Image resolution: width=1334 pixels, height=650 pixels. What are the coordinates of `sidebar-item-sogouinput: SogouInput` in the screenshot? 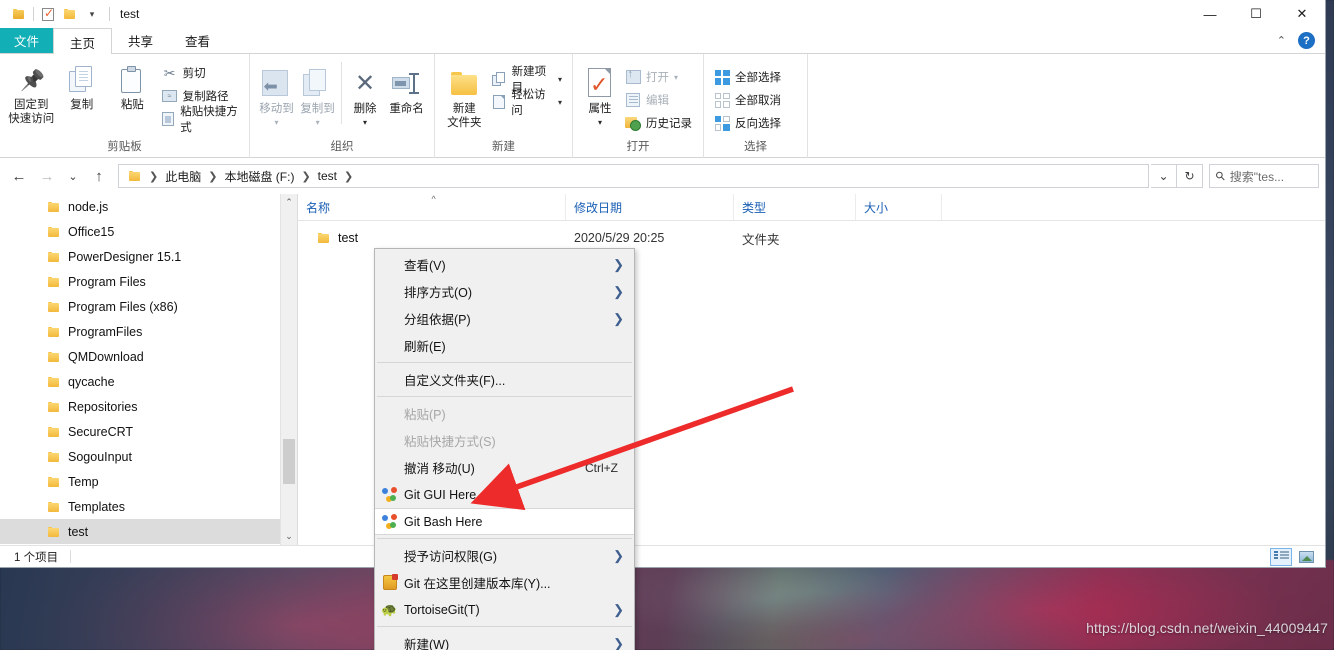 It's located at (148, 456).